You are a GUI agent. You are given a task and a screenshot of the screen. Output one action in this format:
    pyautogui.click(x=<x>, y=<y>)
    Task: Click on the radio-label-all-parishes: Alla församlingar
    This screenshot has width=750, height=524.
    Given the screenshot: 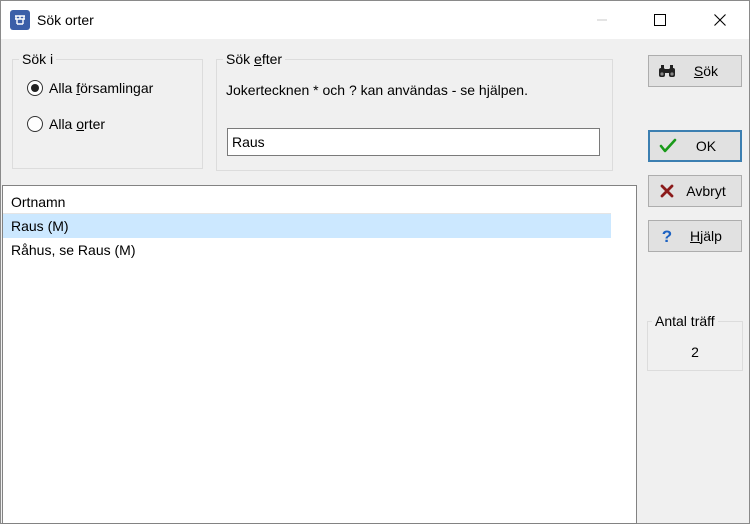 What is the action you would take?
    pyautogui.click(x=101, y=88)
    